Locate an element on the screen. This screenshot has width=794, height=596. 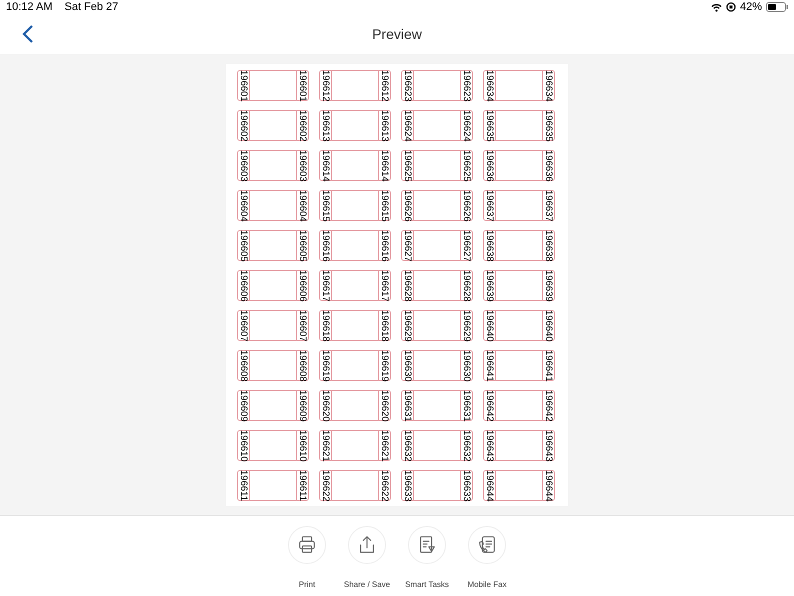
status-time: 10:12 AM is located at coordinates (29, 7).